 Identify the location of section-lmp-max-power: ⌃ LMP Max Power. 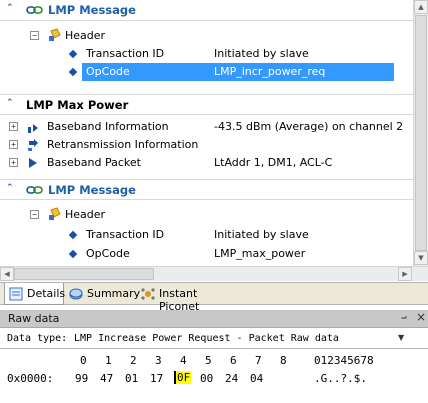
(206, 104).